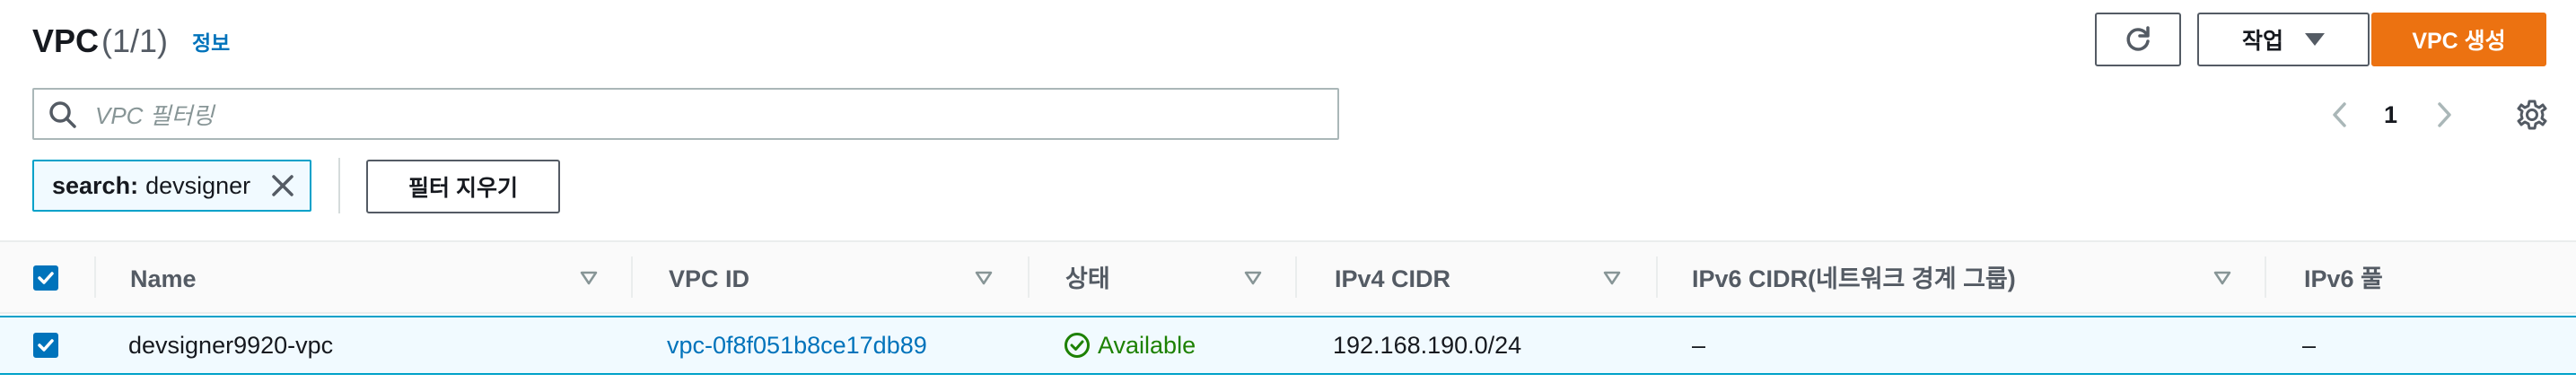  Describe the element at coordinates (1077, 345) in the screenshot. I see `check-circle-icon` at that location.